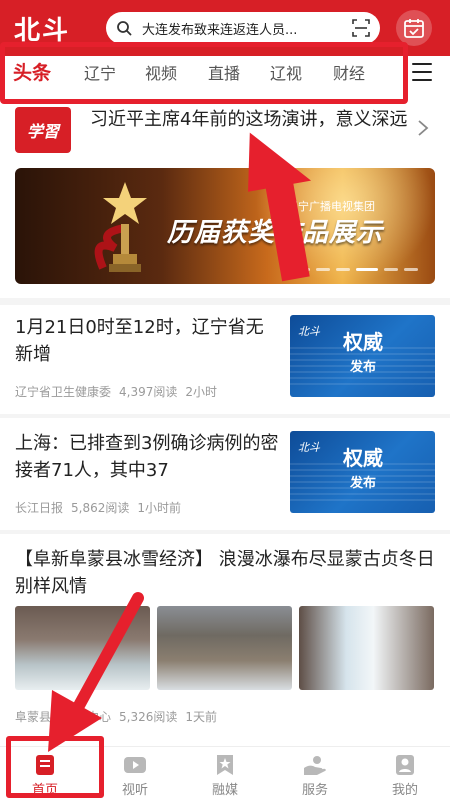  Describe the element at coordinates (366, 648) in the screenshot. I see `frozen-cascade-photo` at that location.